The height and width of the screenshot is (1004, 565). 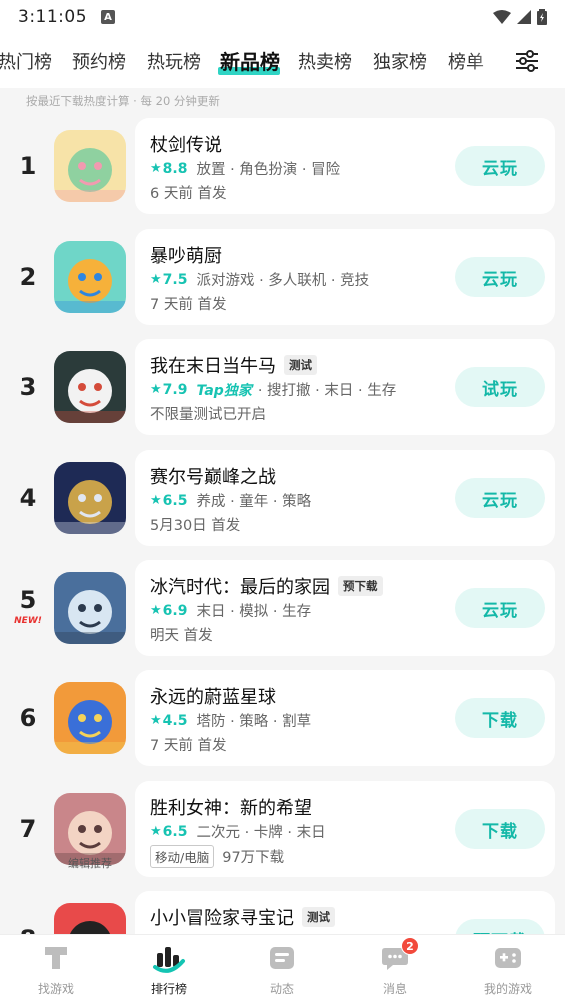 What do you see at coordinates (222, 918) in the screenshot?
I see `game-title: 小小冒险家寻宝记` at bounding box center [222, 918].